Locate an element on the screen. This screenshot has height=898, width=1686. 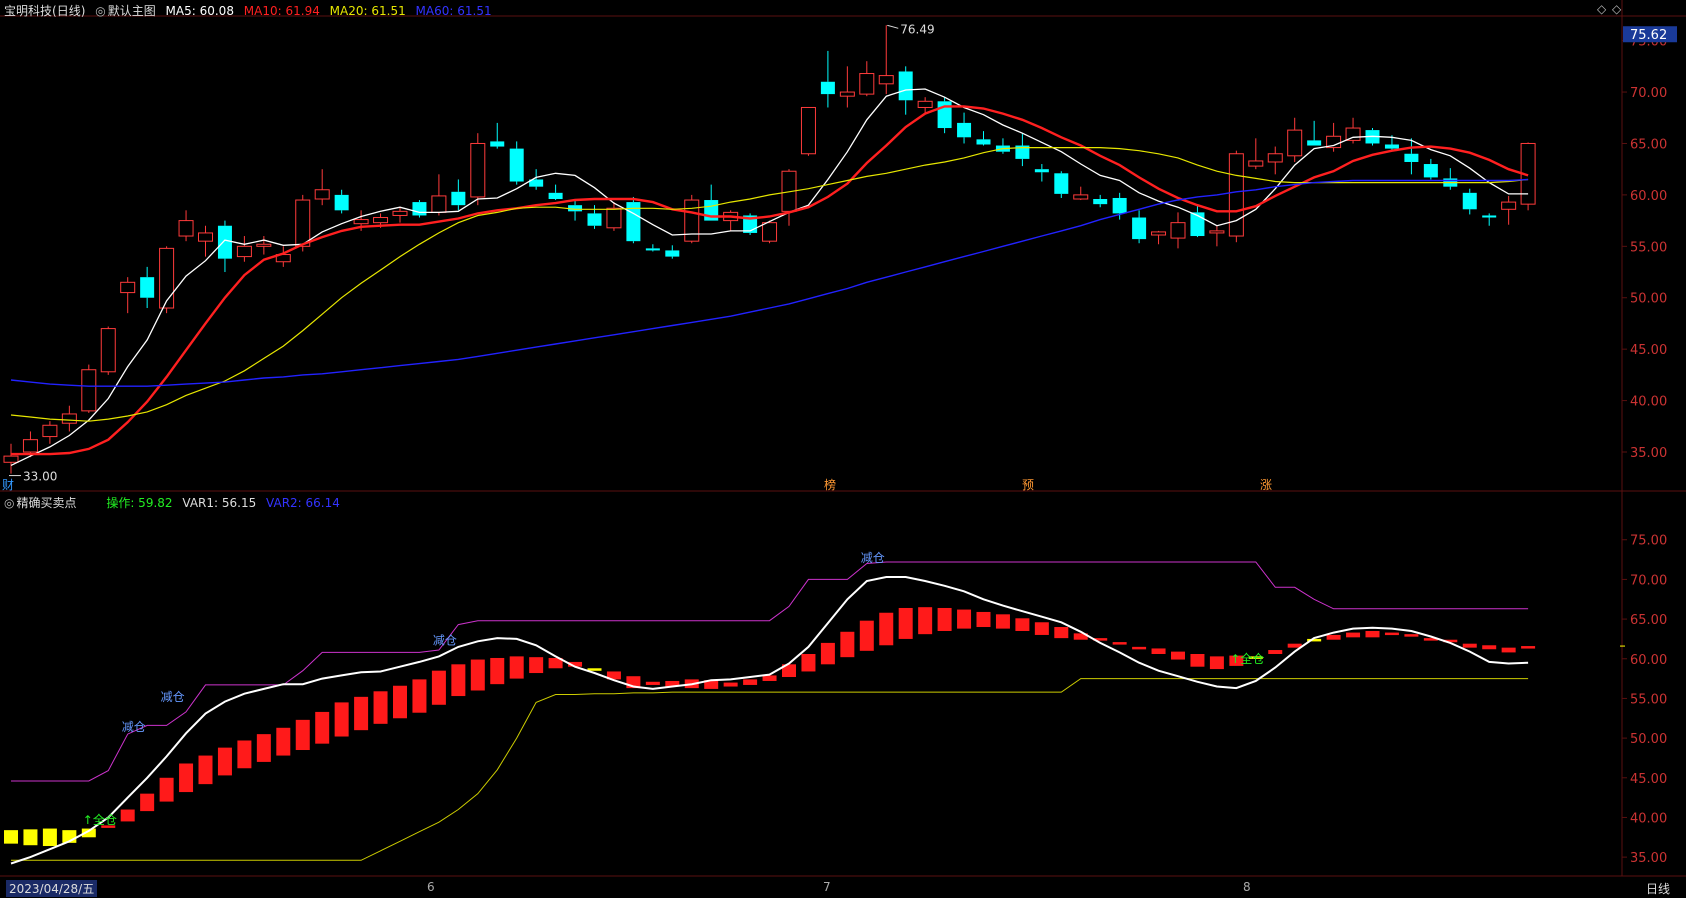
min-price-label: 33.00 is located at coordinates (40, 477).